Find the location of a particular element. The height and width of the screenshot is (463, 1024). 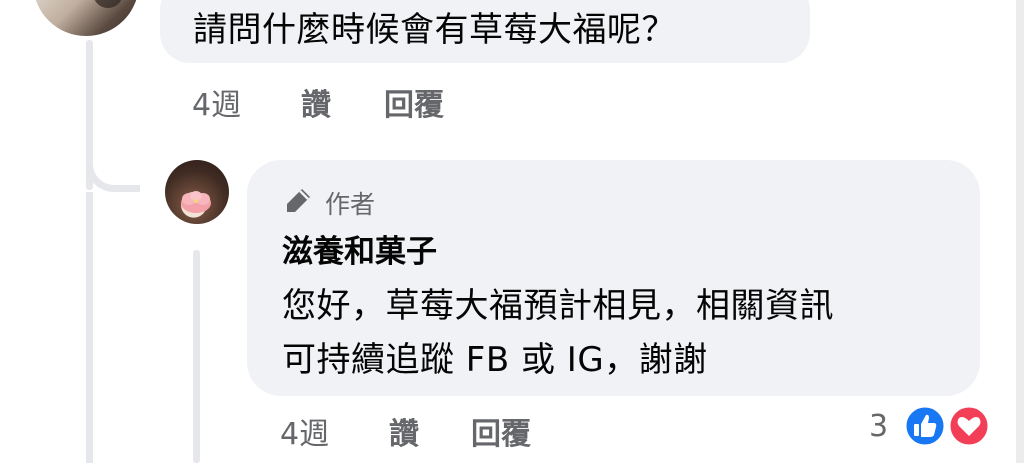

comment-text: 請問什麼時候會有草莓大福呢？ is located at coordinates (434, 30).